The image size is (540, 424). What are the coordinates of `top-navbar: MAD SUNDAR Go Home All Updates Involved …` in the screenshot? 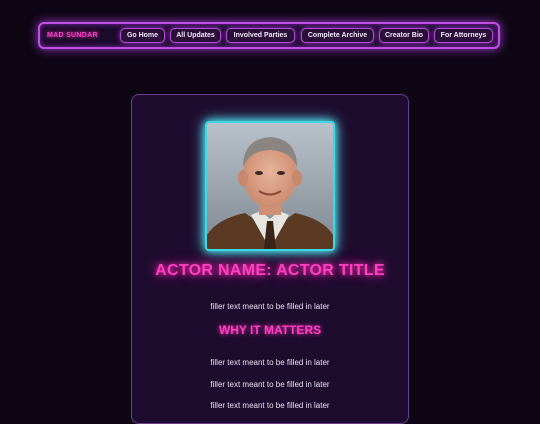 It's located at (269, 35).